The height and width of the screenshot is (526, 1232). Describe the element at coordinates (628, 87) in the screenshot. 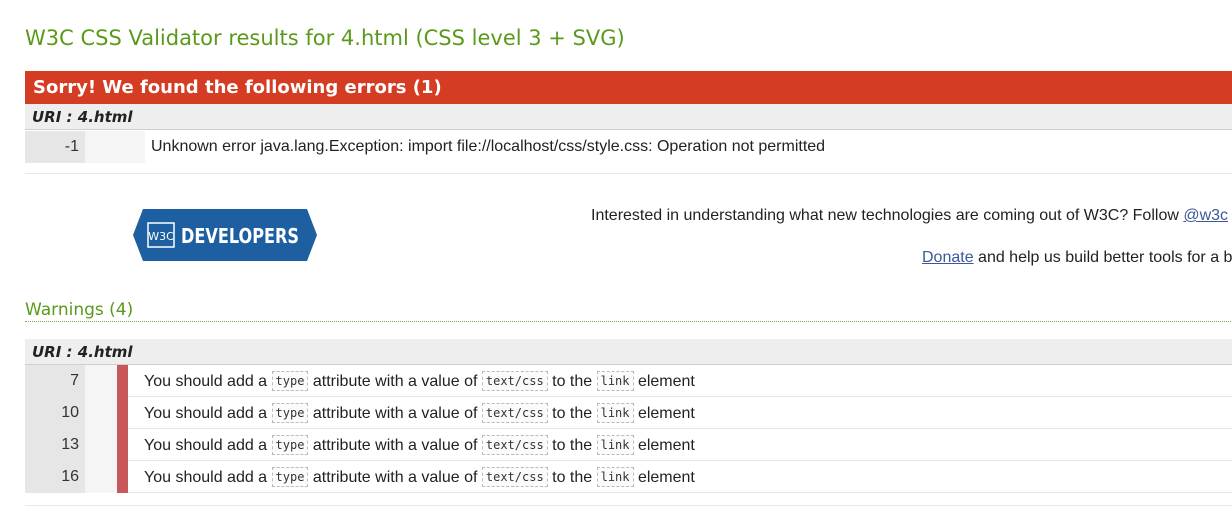

I see `errors-banner: Sorry! We found the following errors (1)` at that location.